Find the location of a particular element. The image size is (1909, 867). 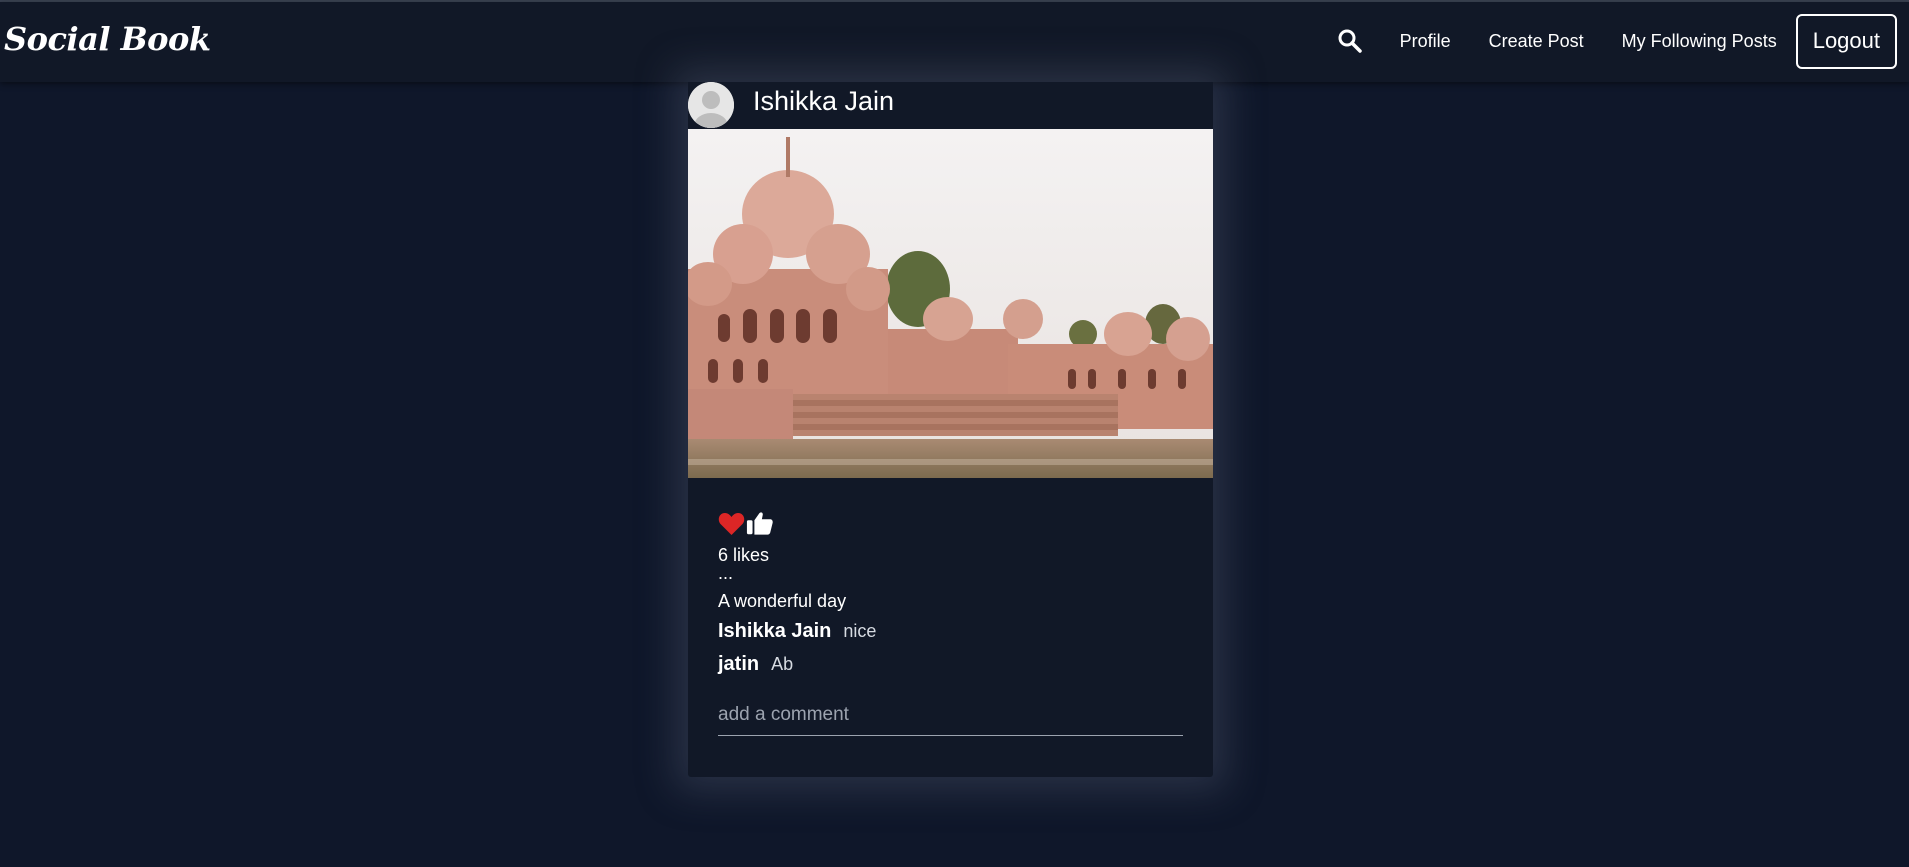

comment-user: jatin is located at coordinates (738, 664).